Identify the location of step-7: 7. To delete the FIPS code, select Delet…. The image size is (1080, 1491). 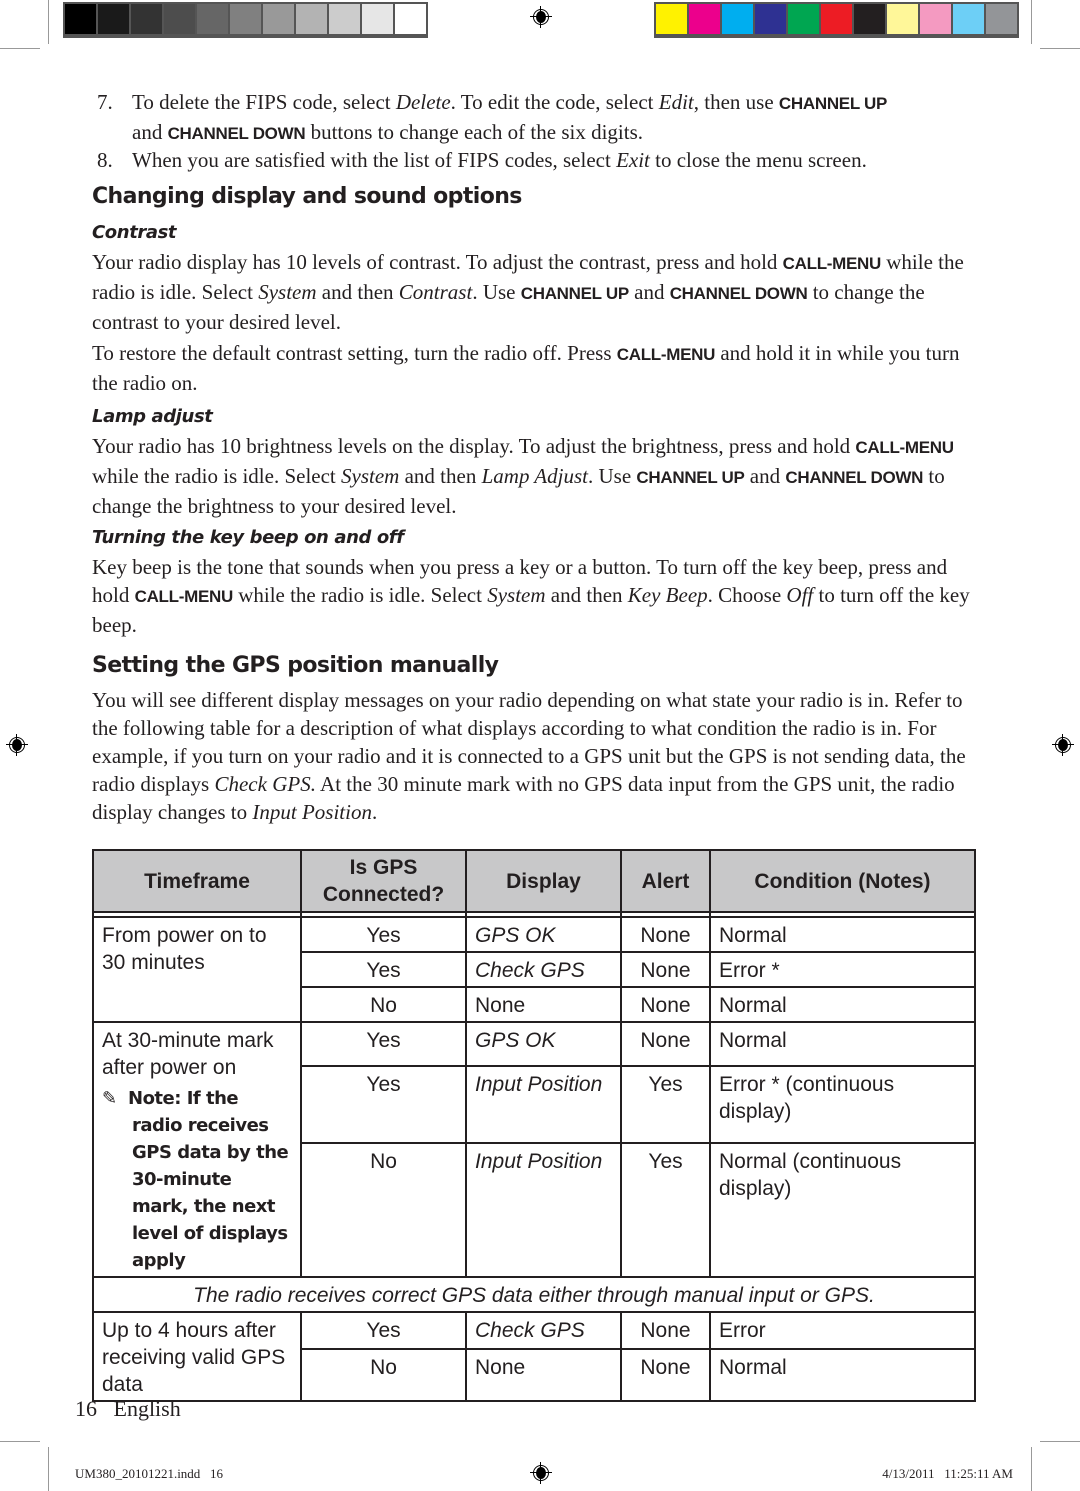
(534, 118).